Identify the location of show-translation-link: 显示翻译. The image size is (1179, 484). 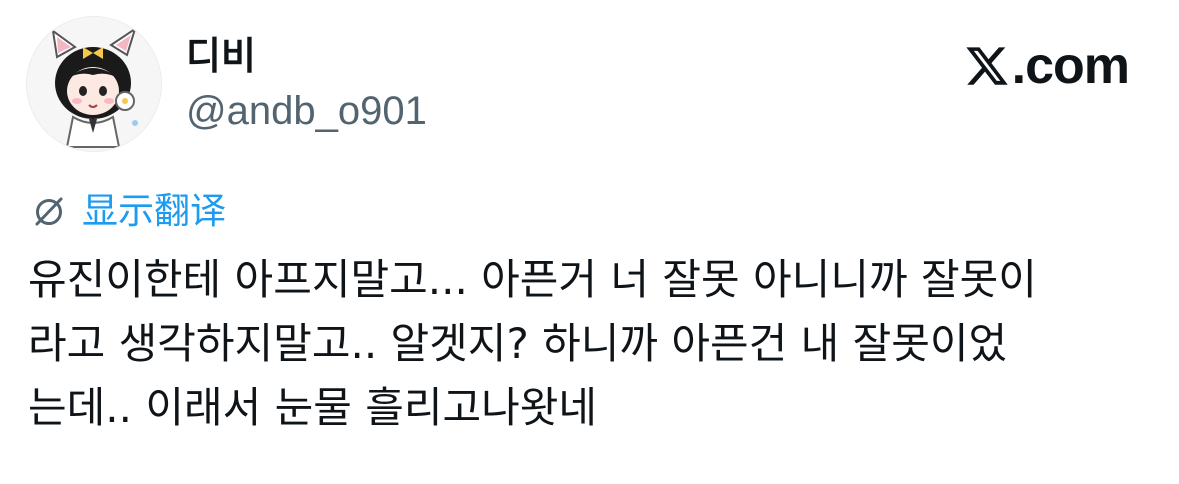
(128, 211).